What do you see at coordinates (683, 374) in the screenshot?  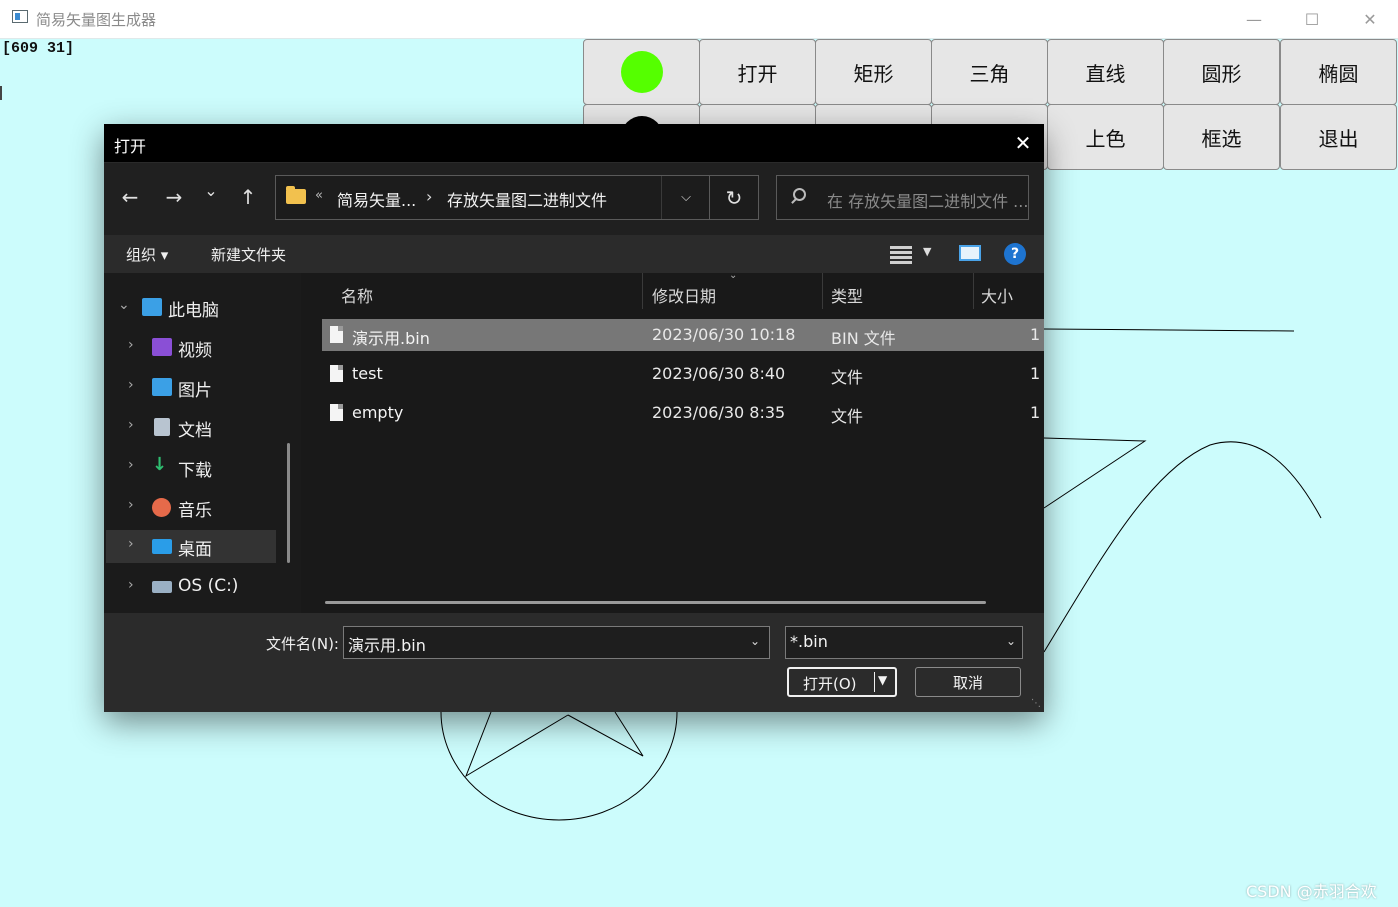 I see `file-row: test 2023/06/30 8:40 文件 1` at bounding box center [683, 374].